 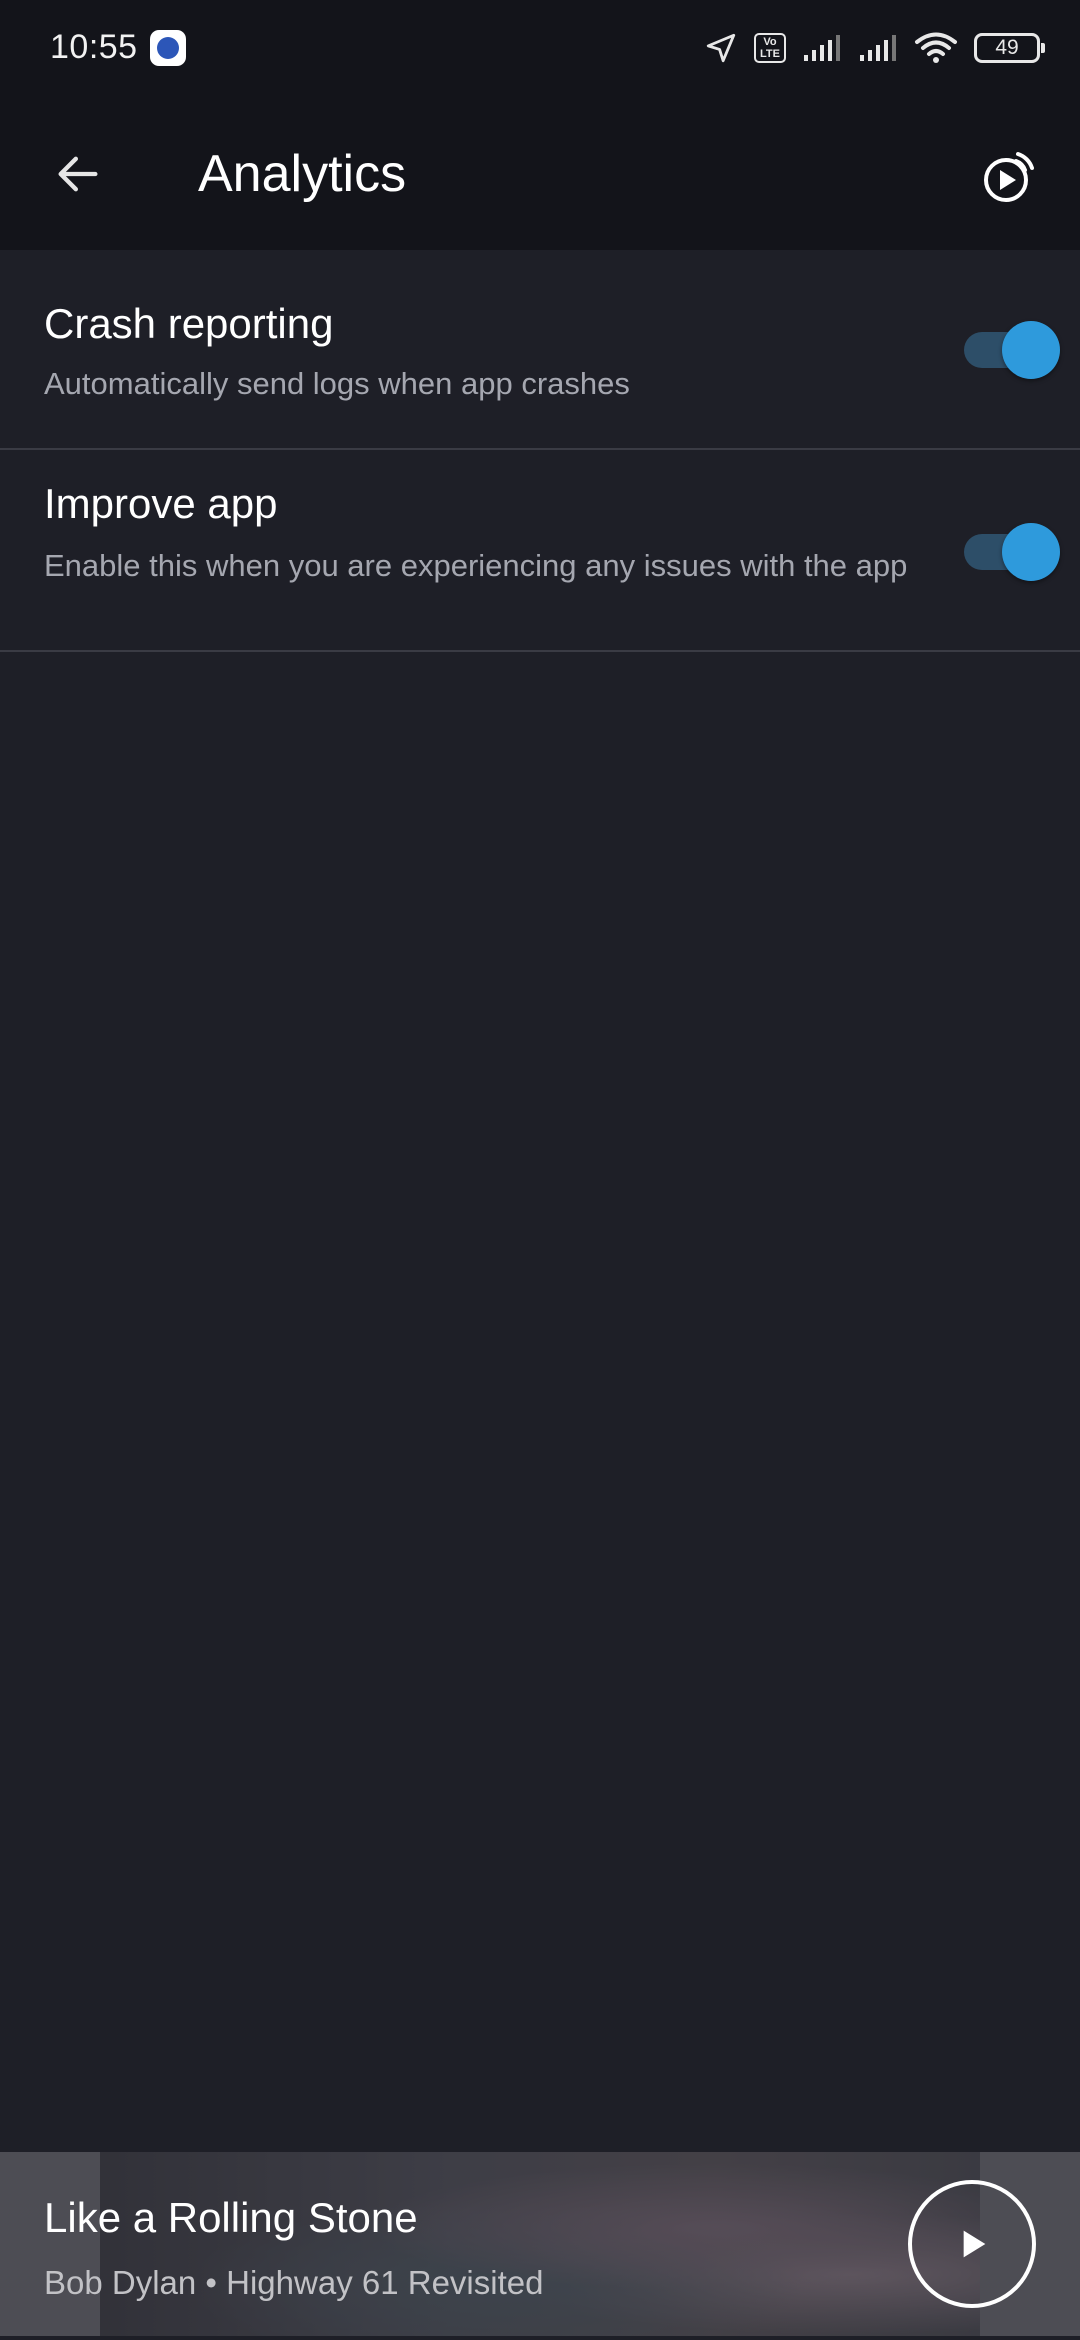 What do you see at coordinates (161, 503) in the screenshot?
I see `setting-title: Improve app` at bounding box center [161, 503].